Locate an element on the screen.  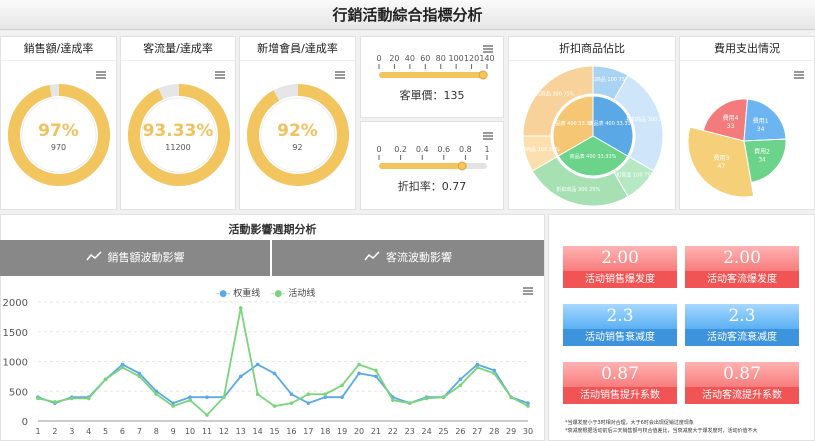
kpi-label: 活动客流衰减度 is located at coordinates (742, 337).